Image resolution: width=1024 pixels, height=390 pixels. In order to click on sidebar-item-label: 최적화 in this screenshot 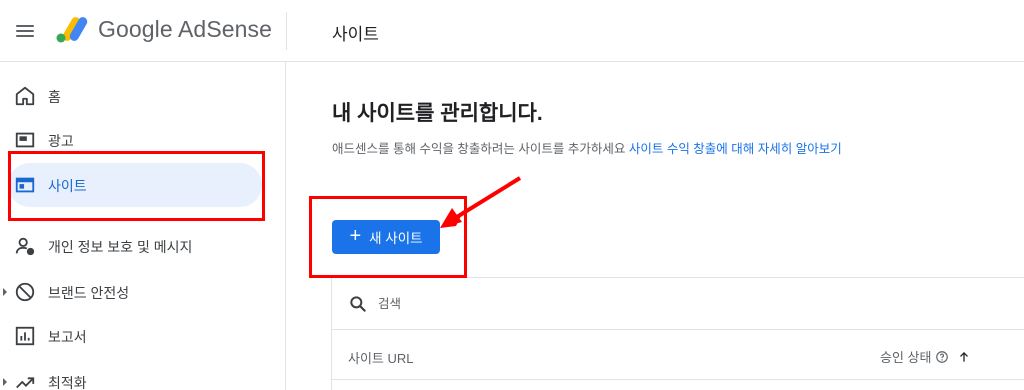, I will do `click(67, 382)`.